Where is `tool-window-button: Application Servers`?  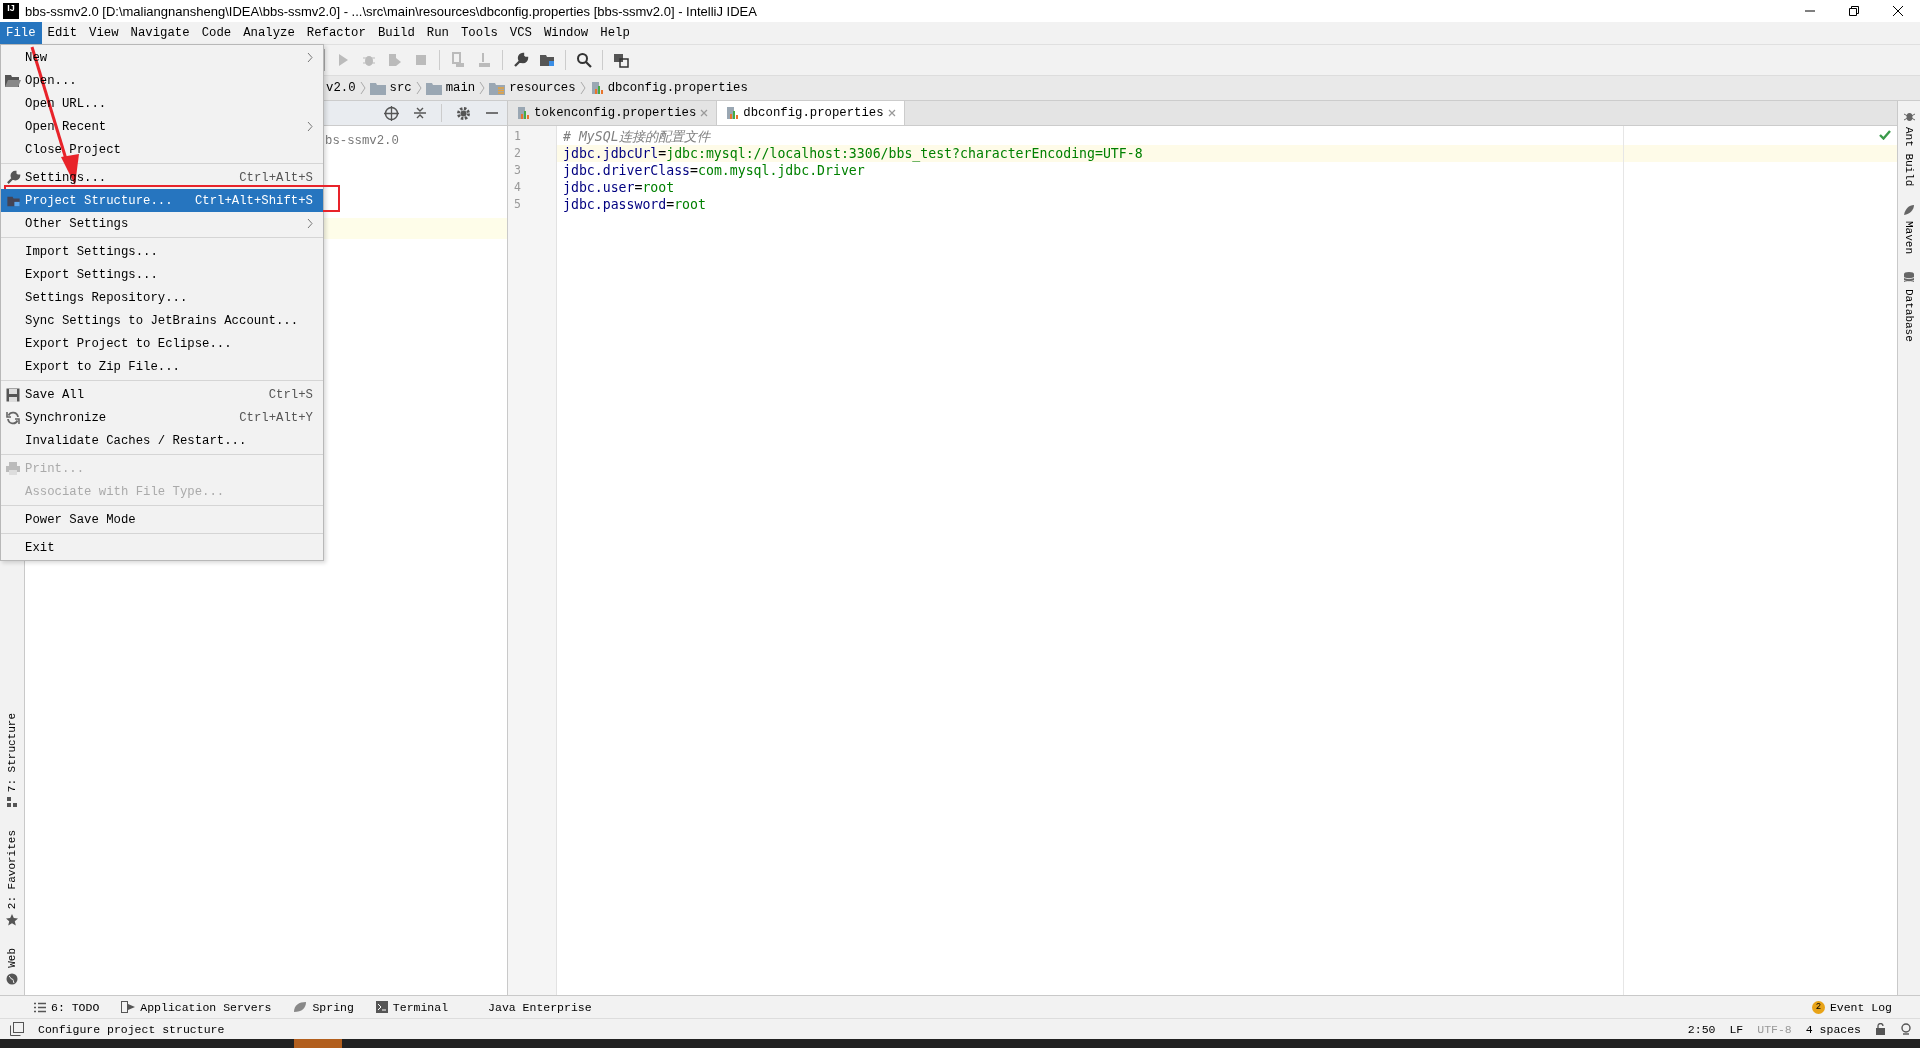 tool-window-button: Application Servers is located at coordinates (196, 1007).